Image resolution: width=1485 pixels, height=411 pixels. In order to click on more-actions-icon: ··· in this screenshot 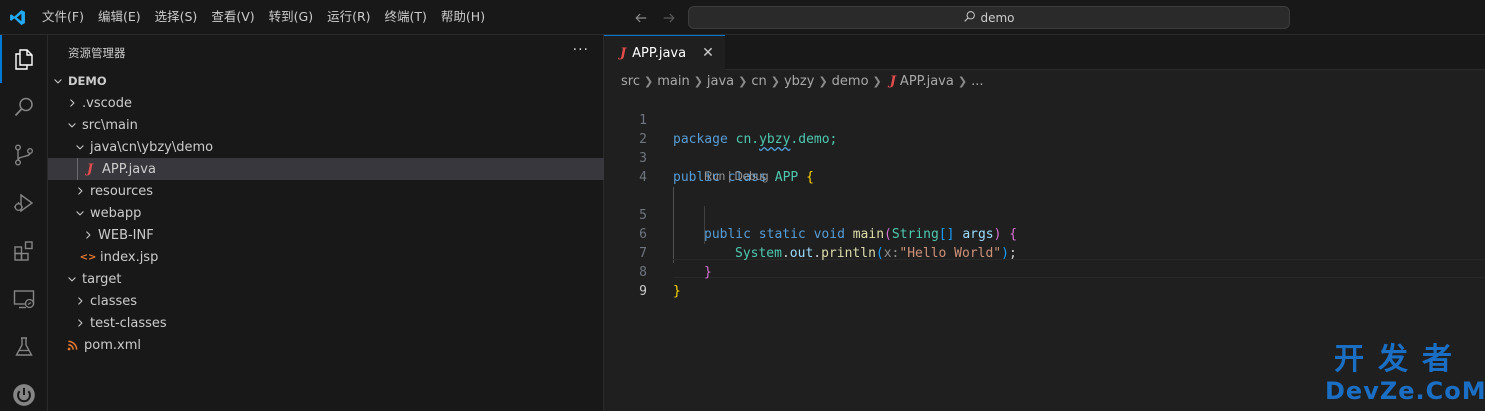, I will do `click(581, 50)`.